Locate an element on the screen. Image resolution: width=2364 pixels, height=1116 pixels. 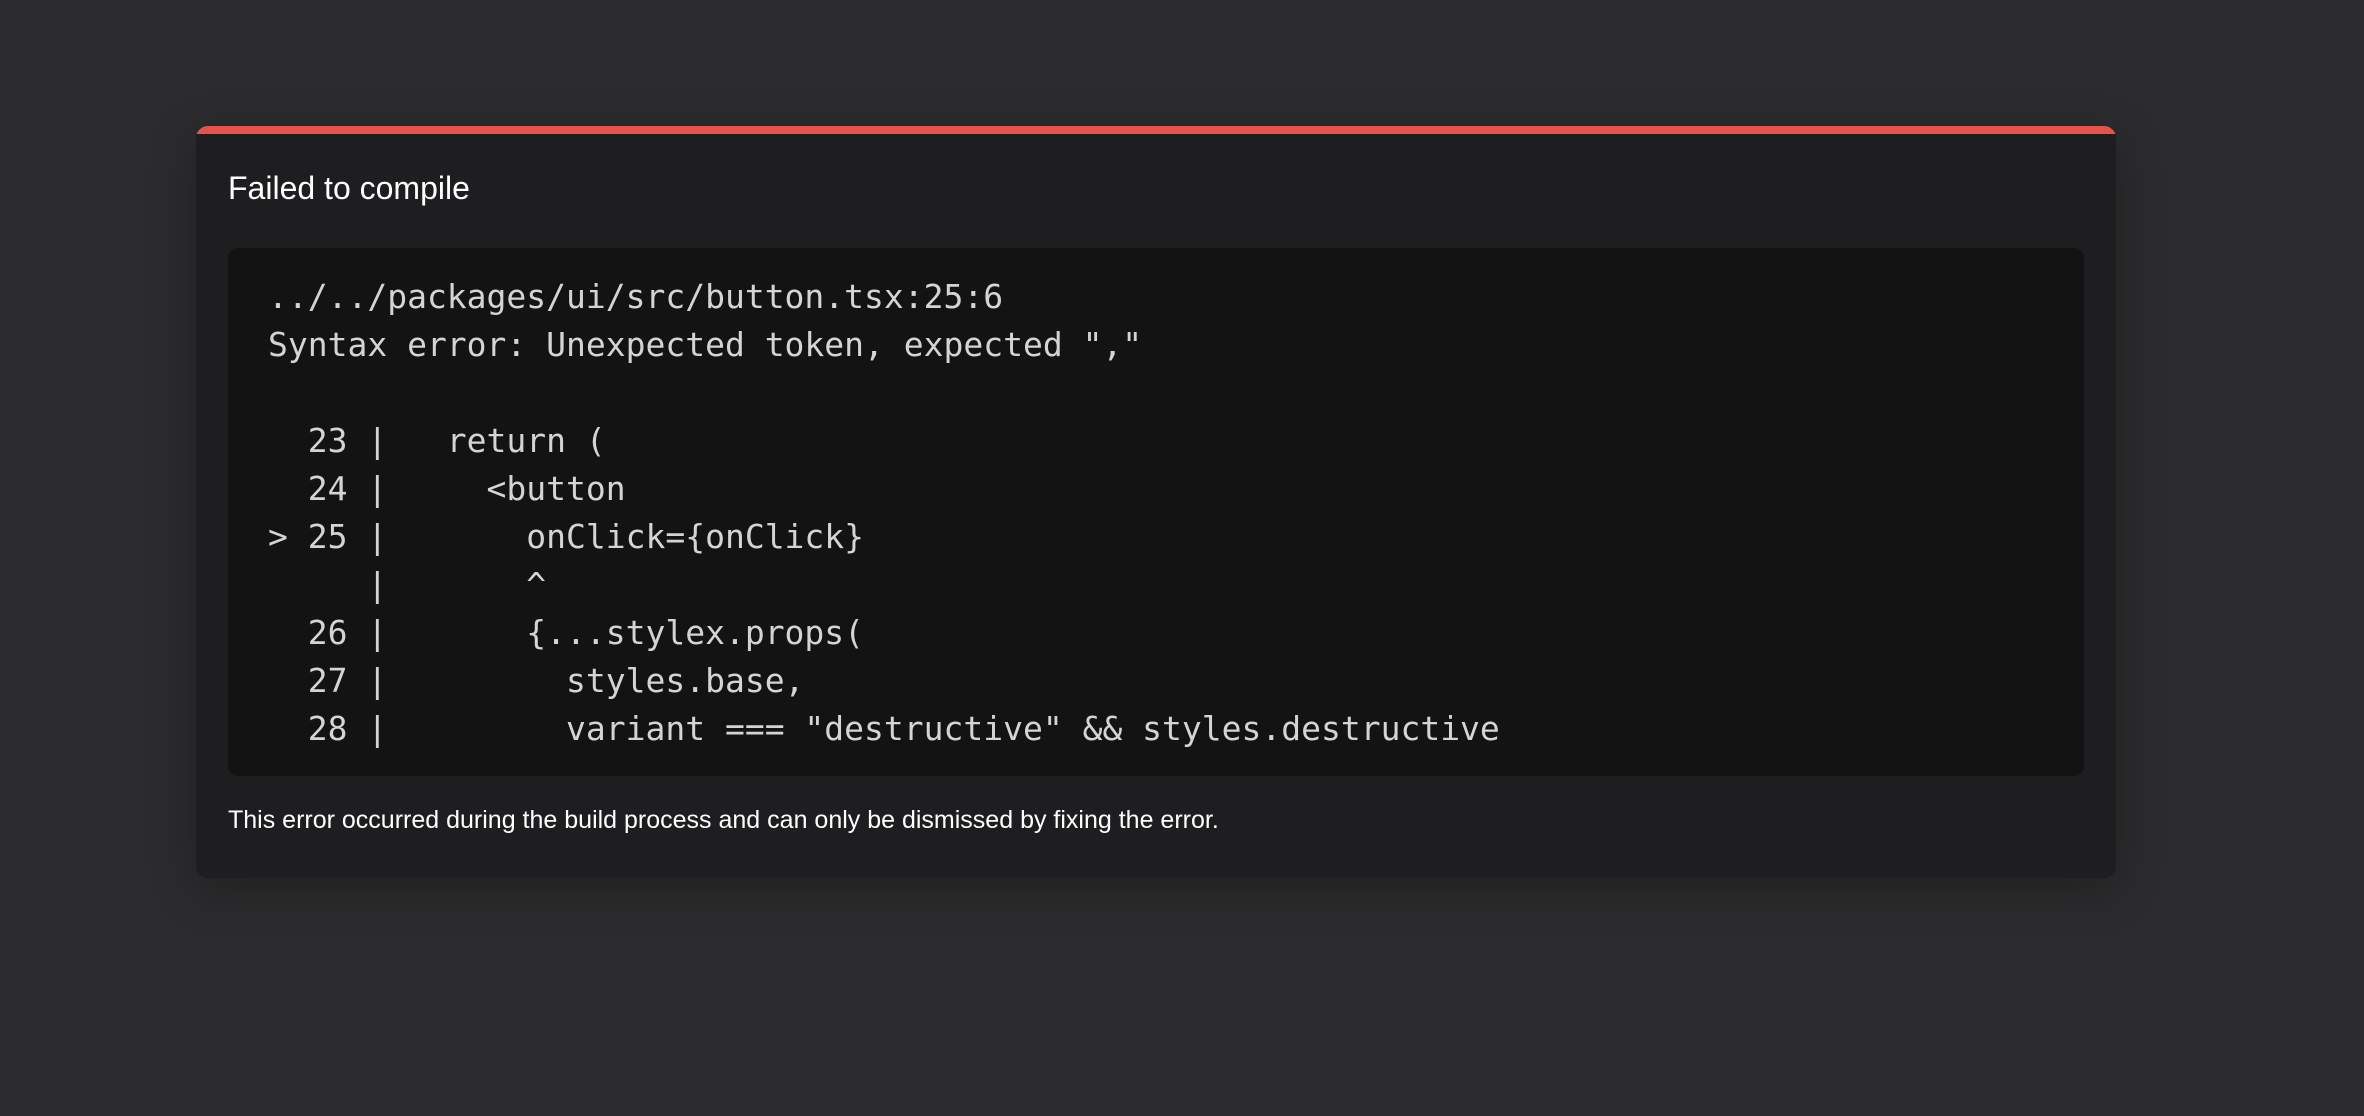
error-file-location: ../../packages/ui/src/button.tsx:25:6 is located at coordinates (636, 296).